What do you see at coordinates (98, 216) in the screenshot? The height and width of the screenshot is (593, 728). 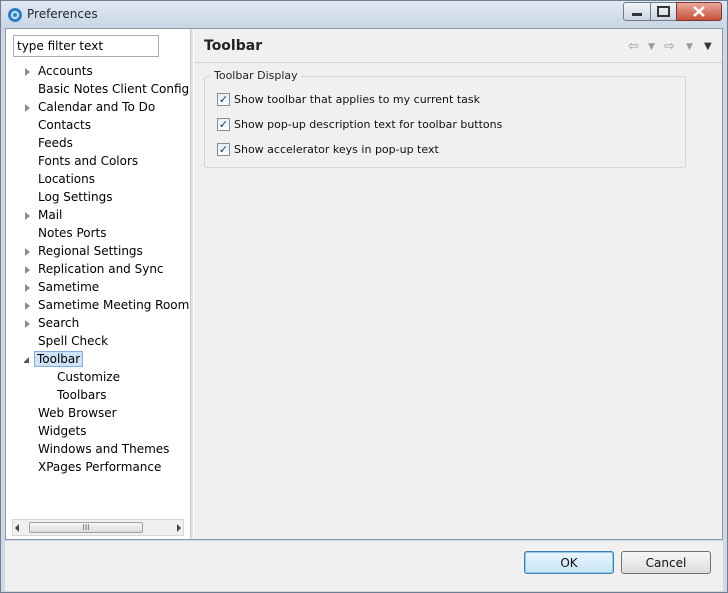 I see `sidebar-item: Mail` at bounding box center [98, 216].